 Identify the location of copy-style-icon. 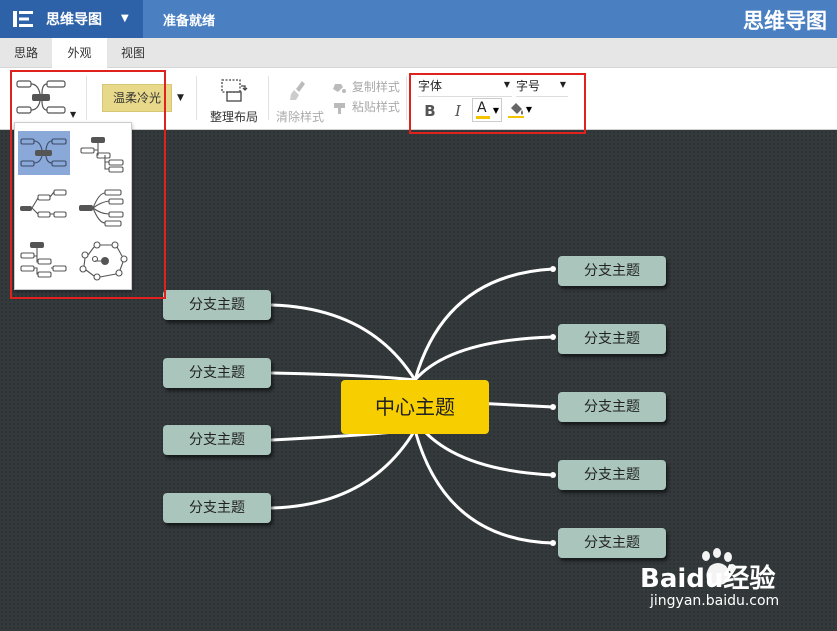
(339, 88).